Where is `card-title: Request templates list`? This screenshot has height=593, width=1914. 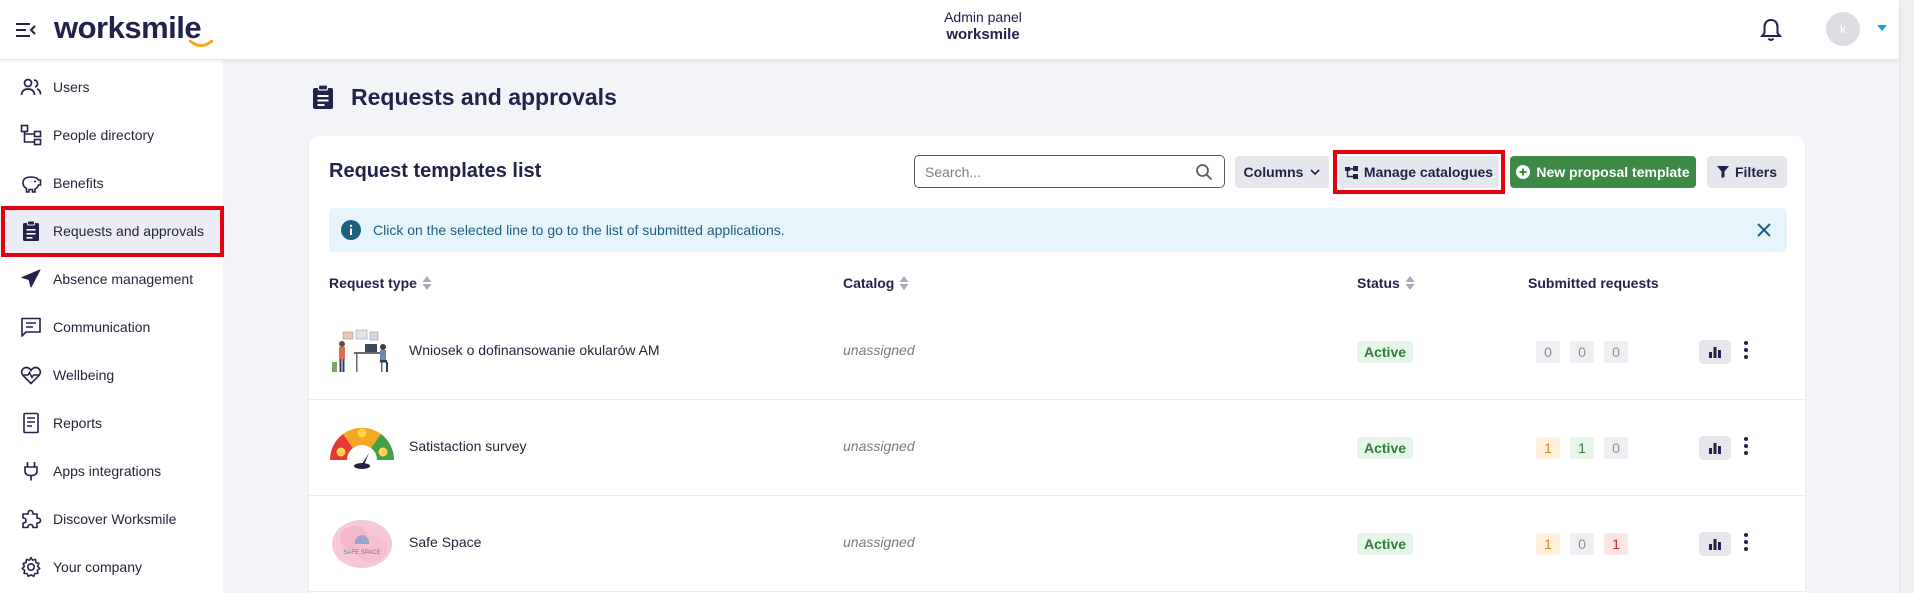 card-title: Request templates list is located at coordinates (435, 171).